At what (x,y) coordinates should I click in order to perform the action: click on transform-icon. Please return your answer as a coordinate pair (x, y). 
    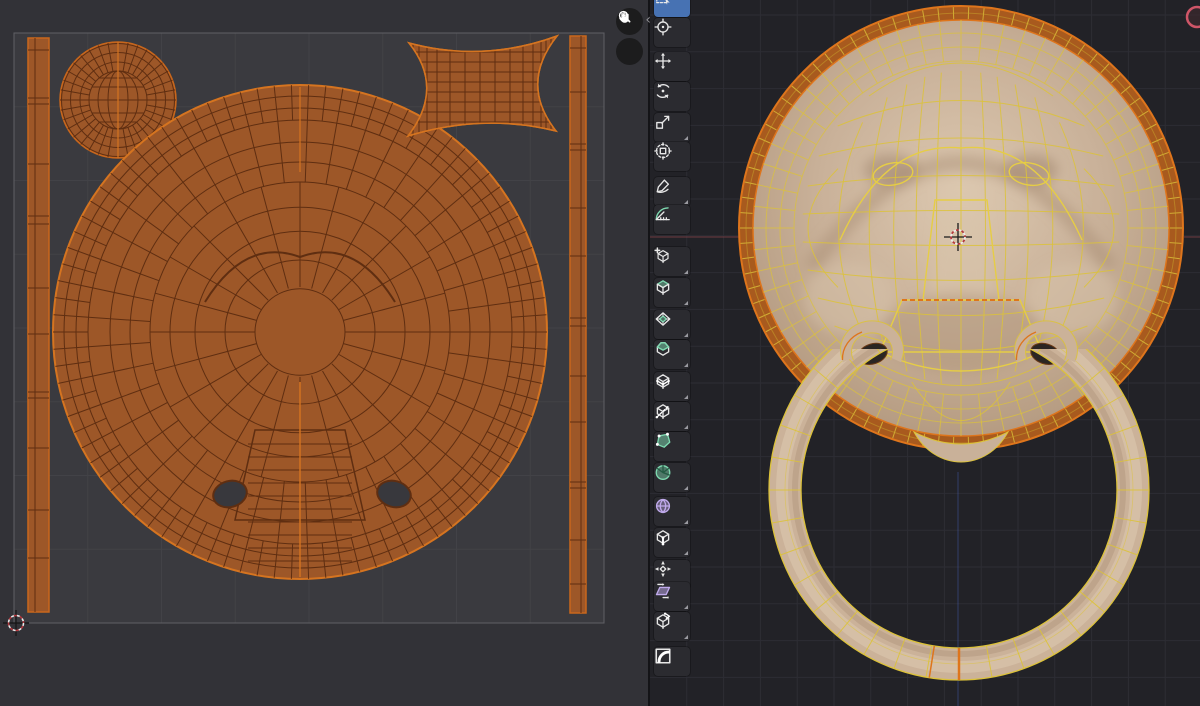
    Looking at the image, I should click on (663, 151).